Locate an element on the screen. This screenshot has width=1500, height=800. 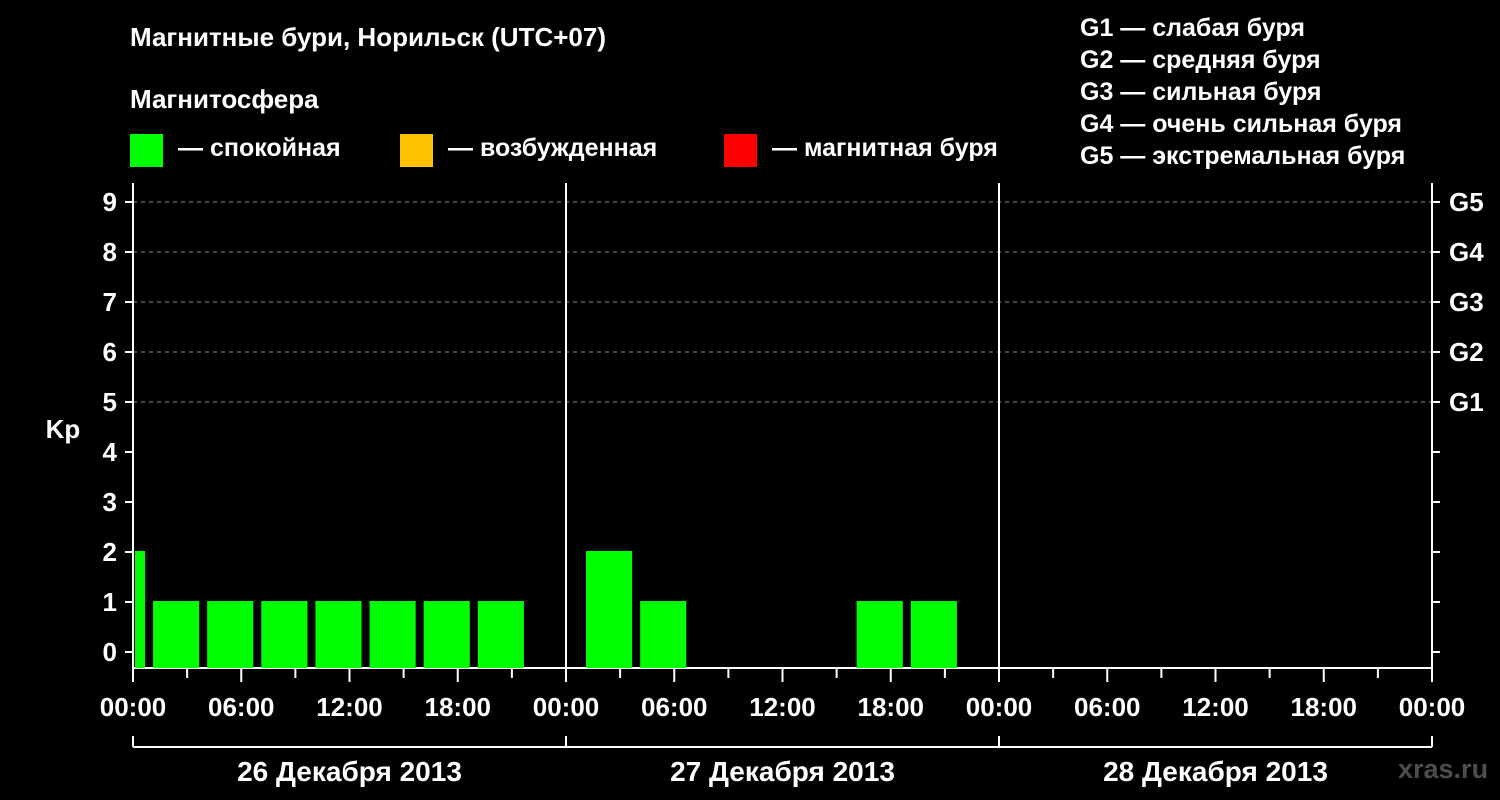
y-tick-label: 1 is located at coordinates (110, 602).